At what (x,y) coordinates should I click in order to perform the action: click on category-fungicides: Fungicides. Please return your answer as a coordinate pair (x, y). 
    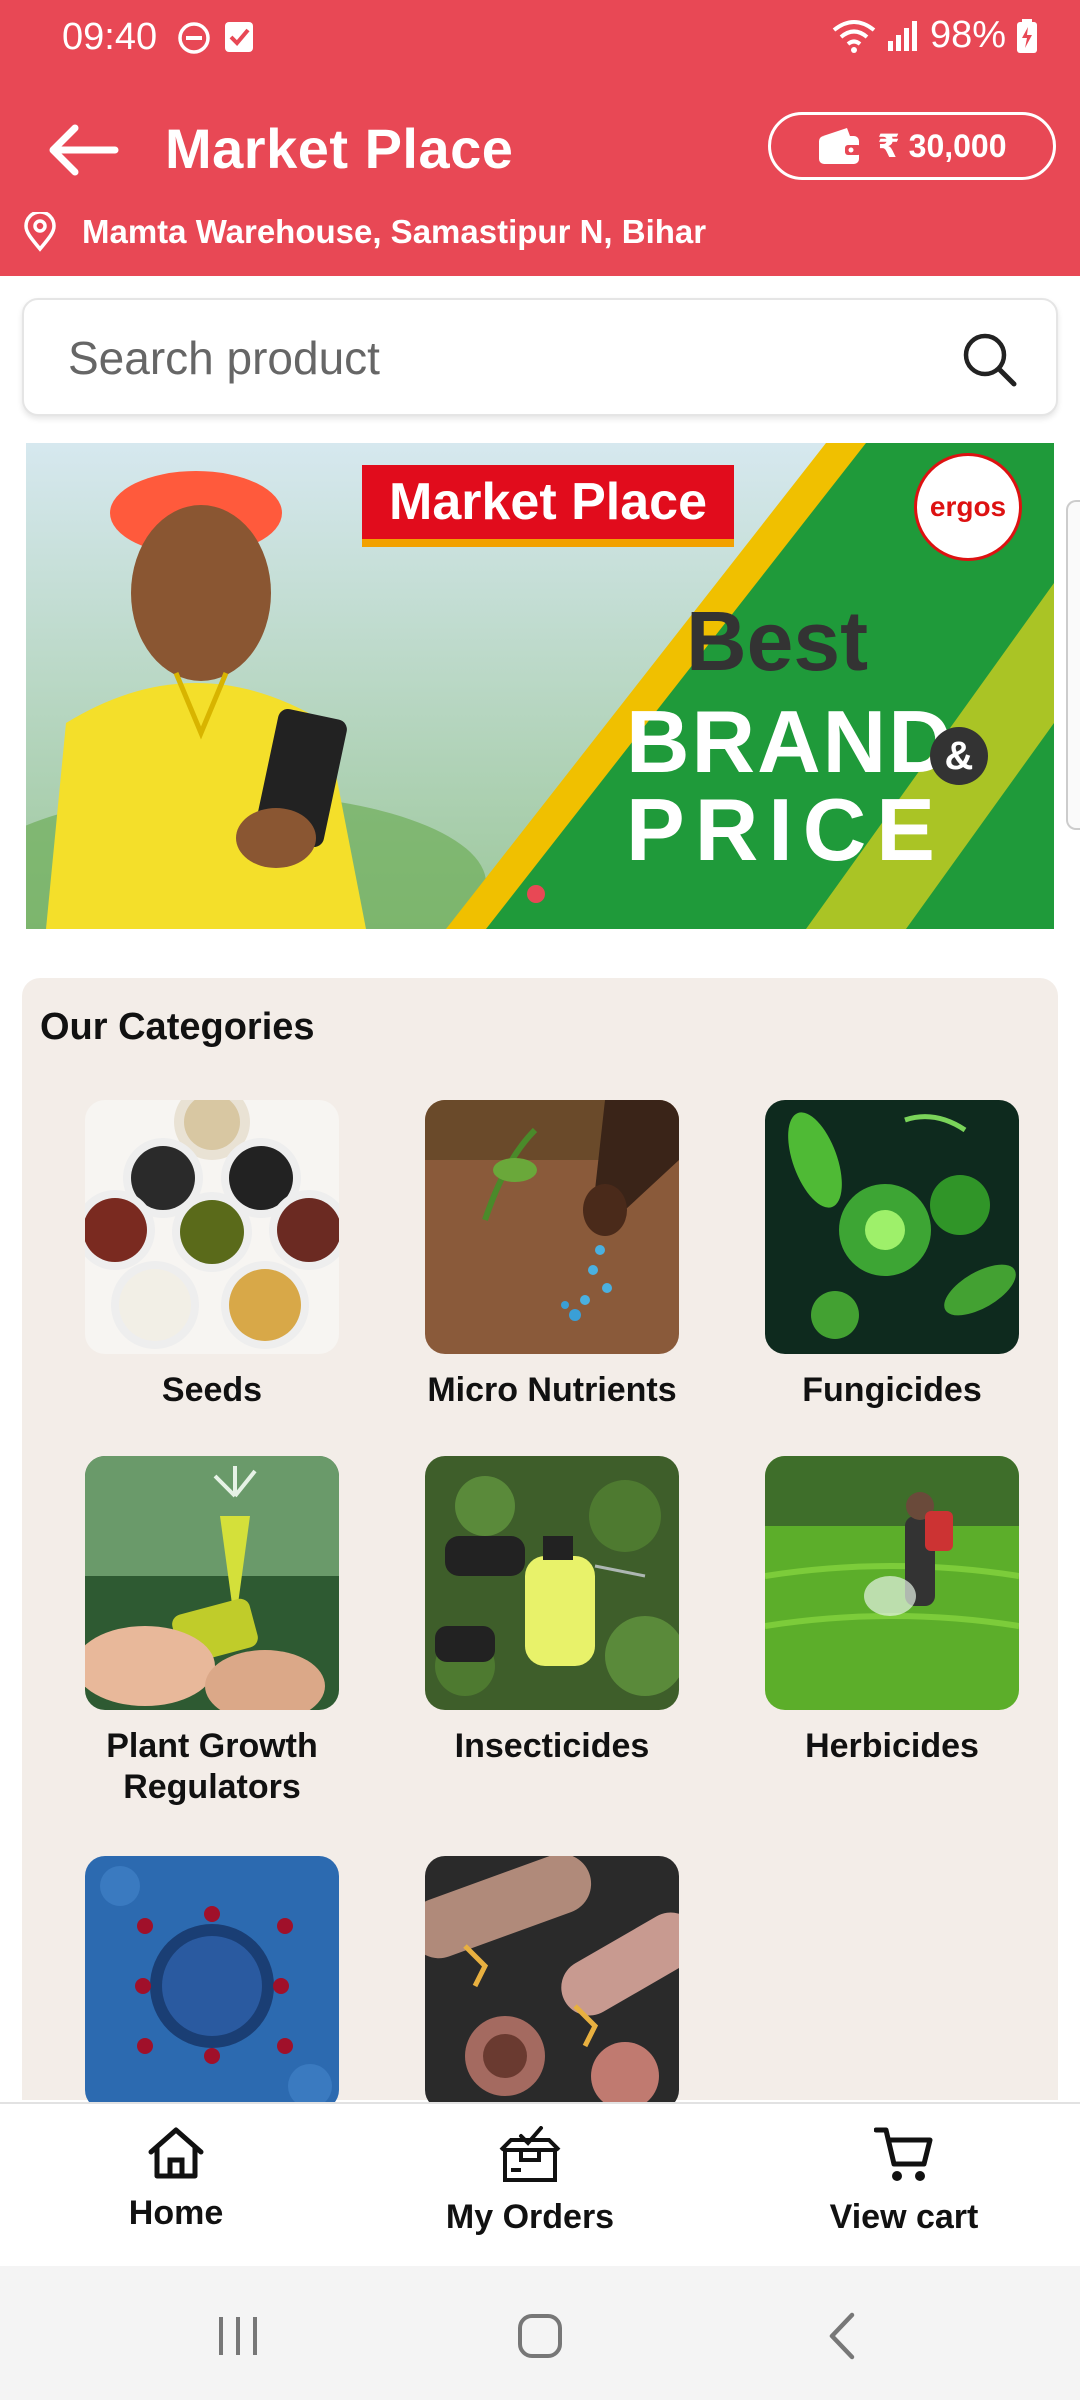
    Looking at the image, I should click on (892, 1255).